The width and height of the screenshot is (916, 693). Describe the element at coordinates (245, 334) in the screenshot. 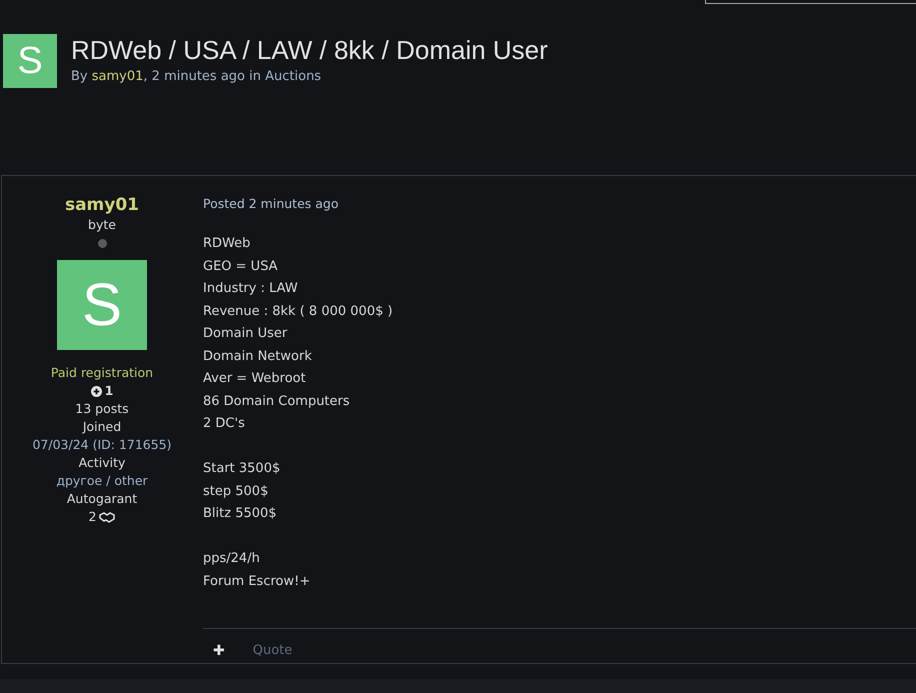

I see `post-text: Domain User` at that location.